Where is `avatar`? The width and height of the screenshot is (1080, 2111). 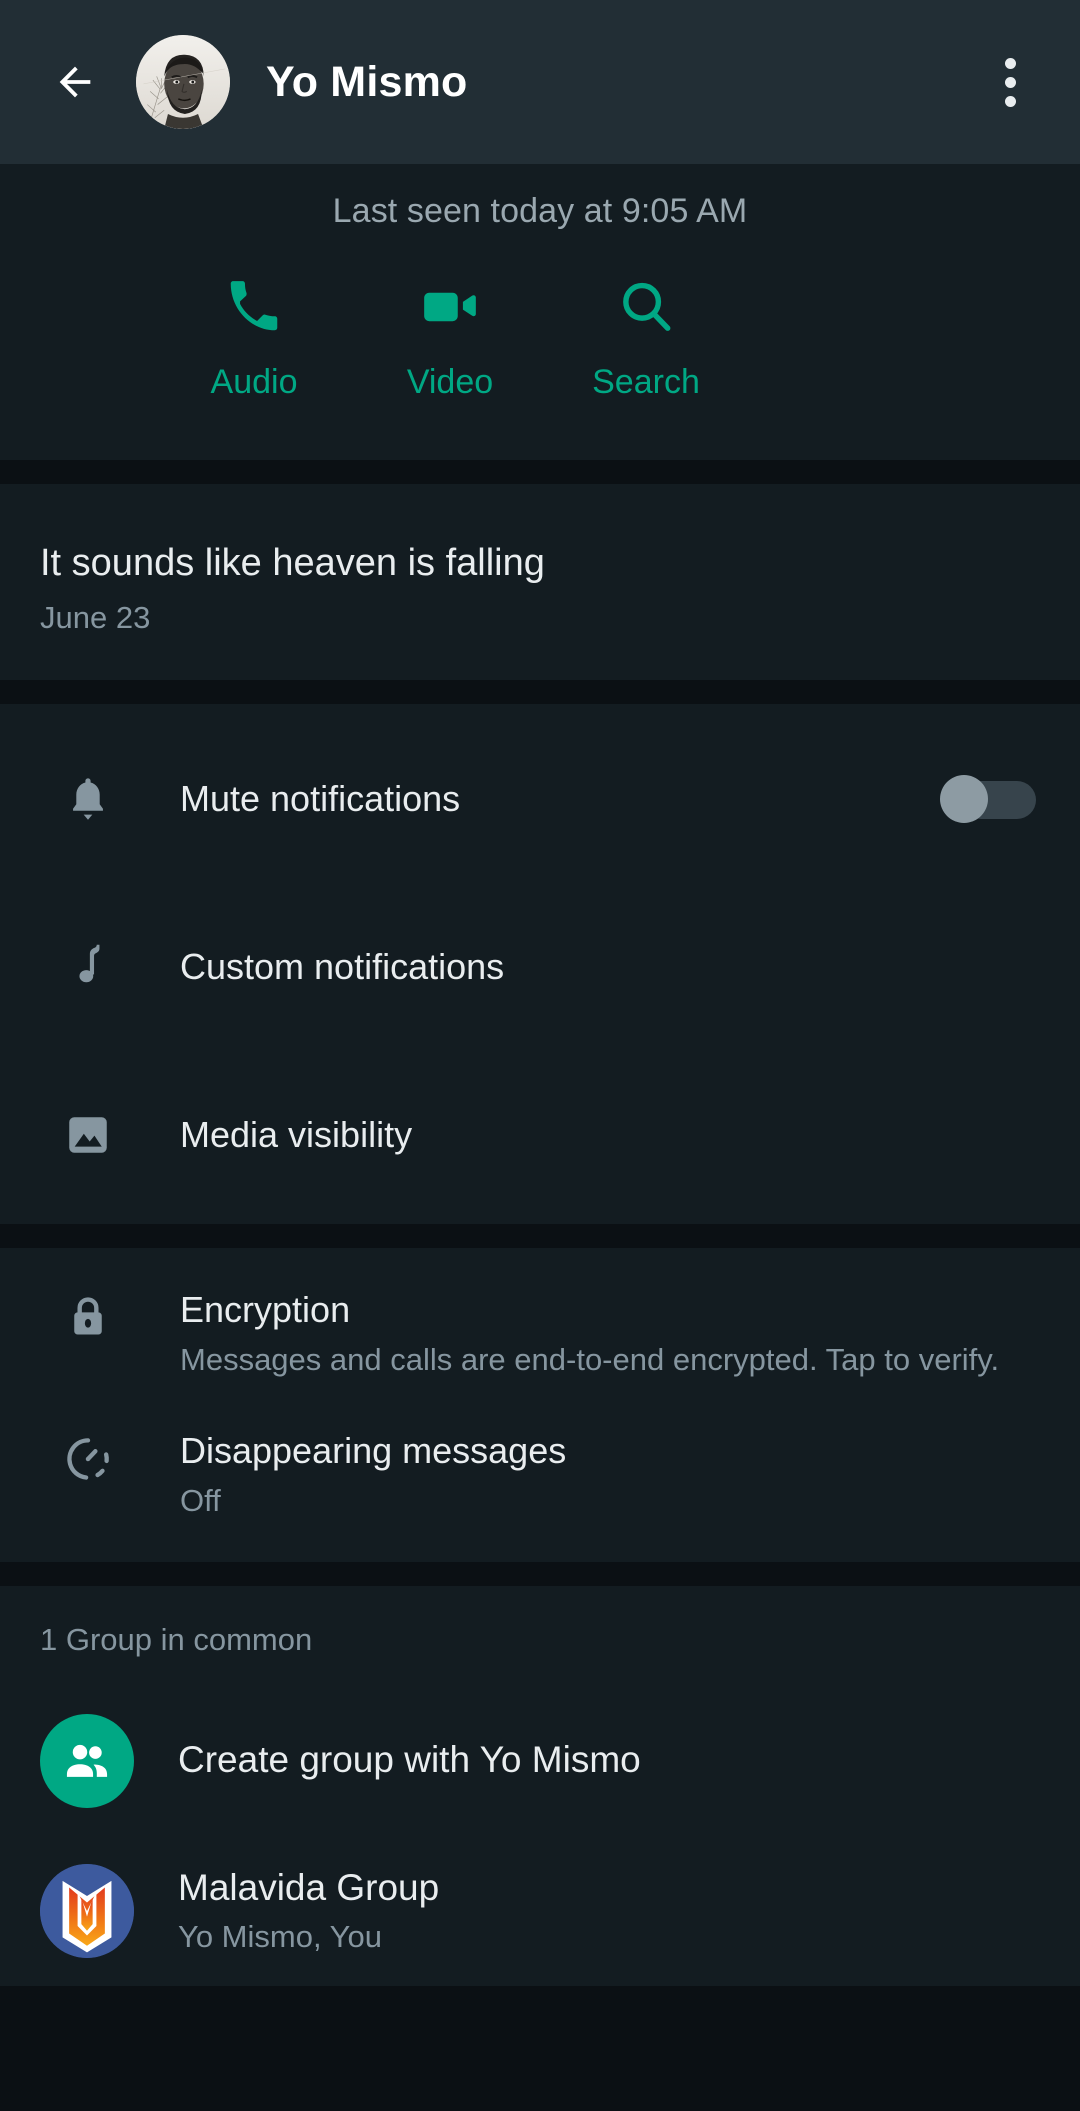 avatar is located at coordinates (183, 82).